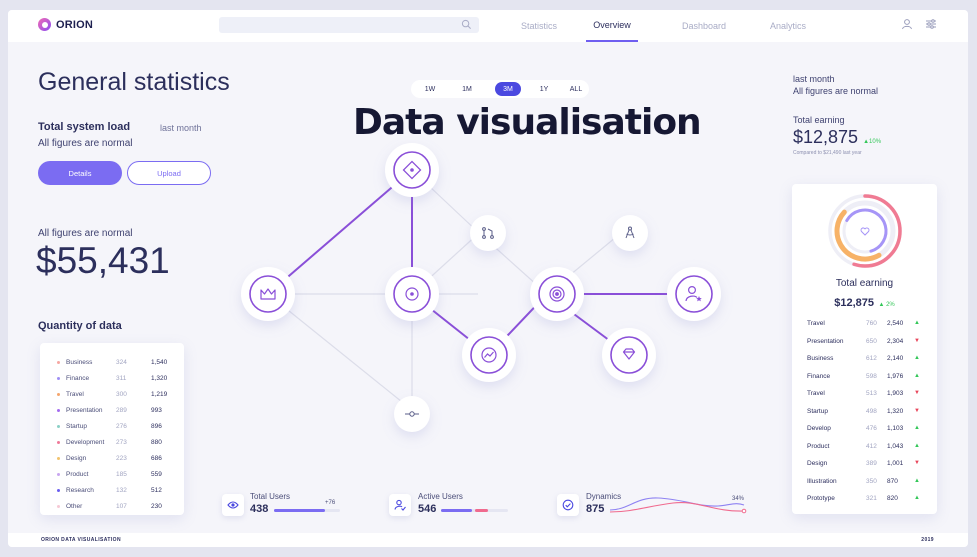  What do you see at coordinates (895, 323) in the screenshot?
I see `row-value-b: 2,540` at bounding box center [895, 323].